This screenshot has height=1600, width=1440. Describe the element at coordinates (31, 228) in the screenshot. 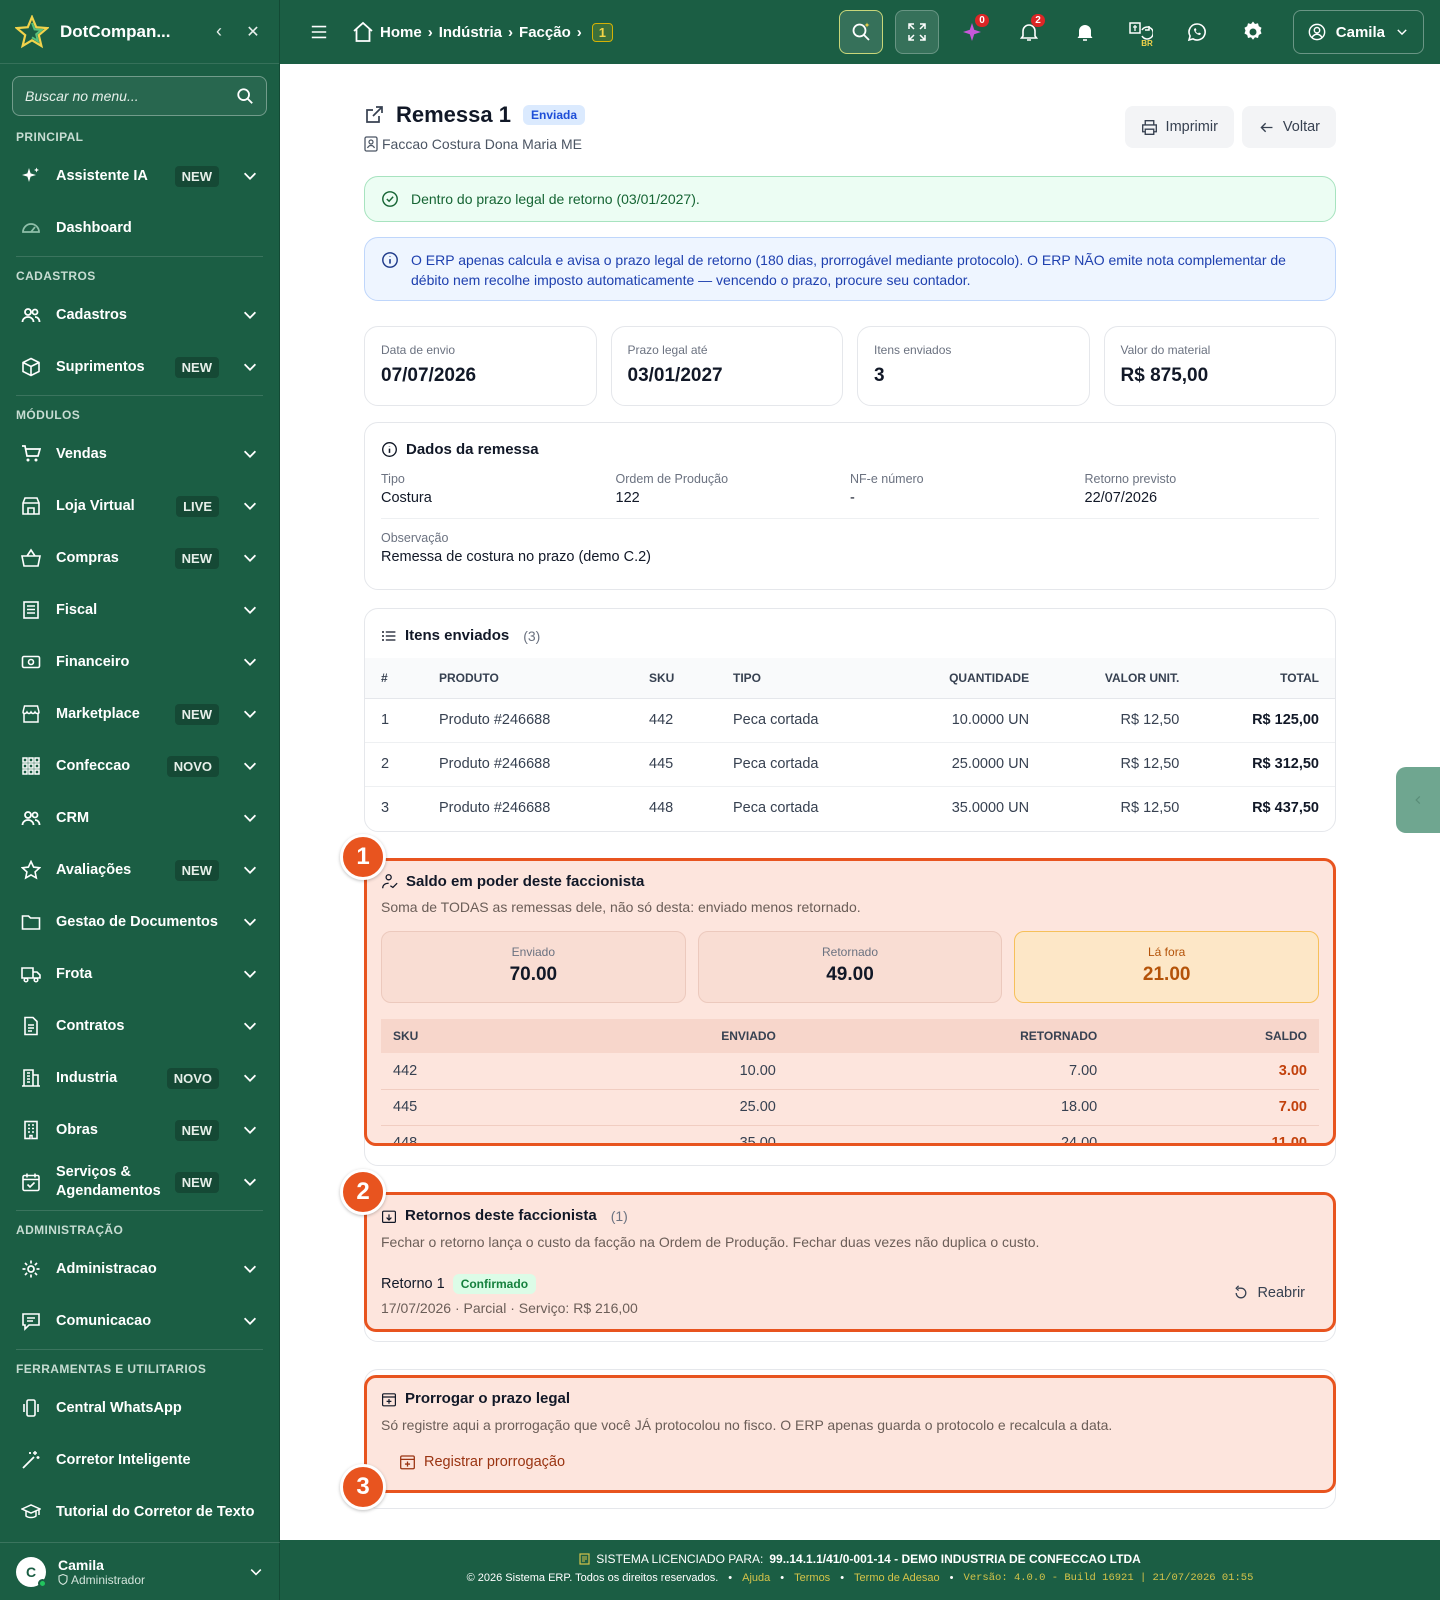

I see `gauge-icon` at that location.